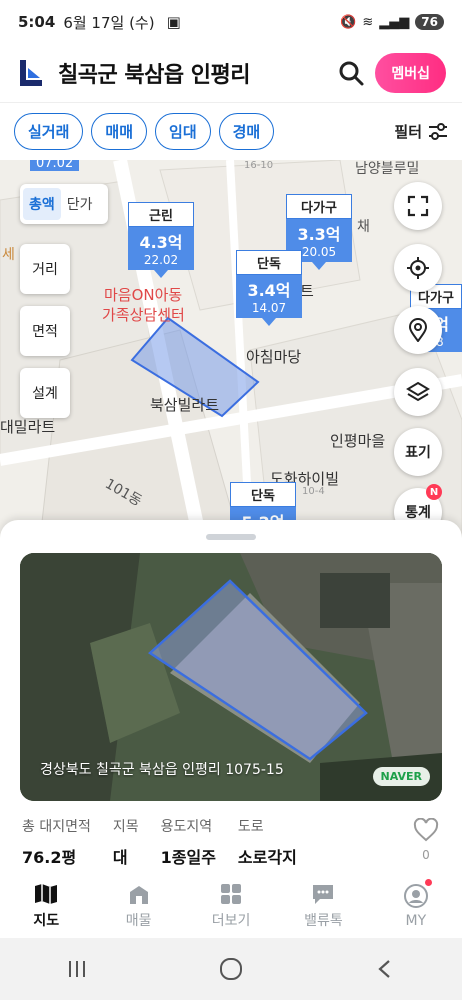 Image resolution: width=462 pixels, height=1000 pixels. Describe the element at coordinates (274, 357) in the screenshot. I see `map-label-achim: 아침마당` at that location.